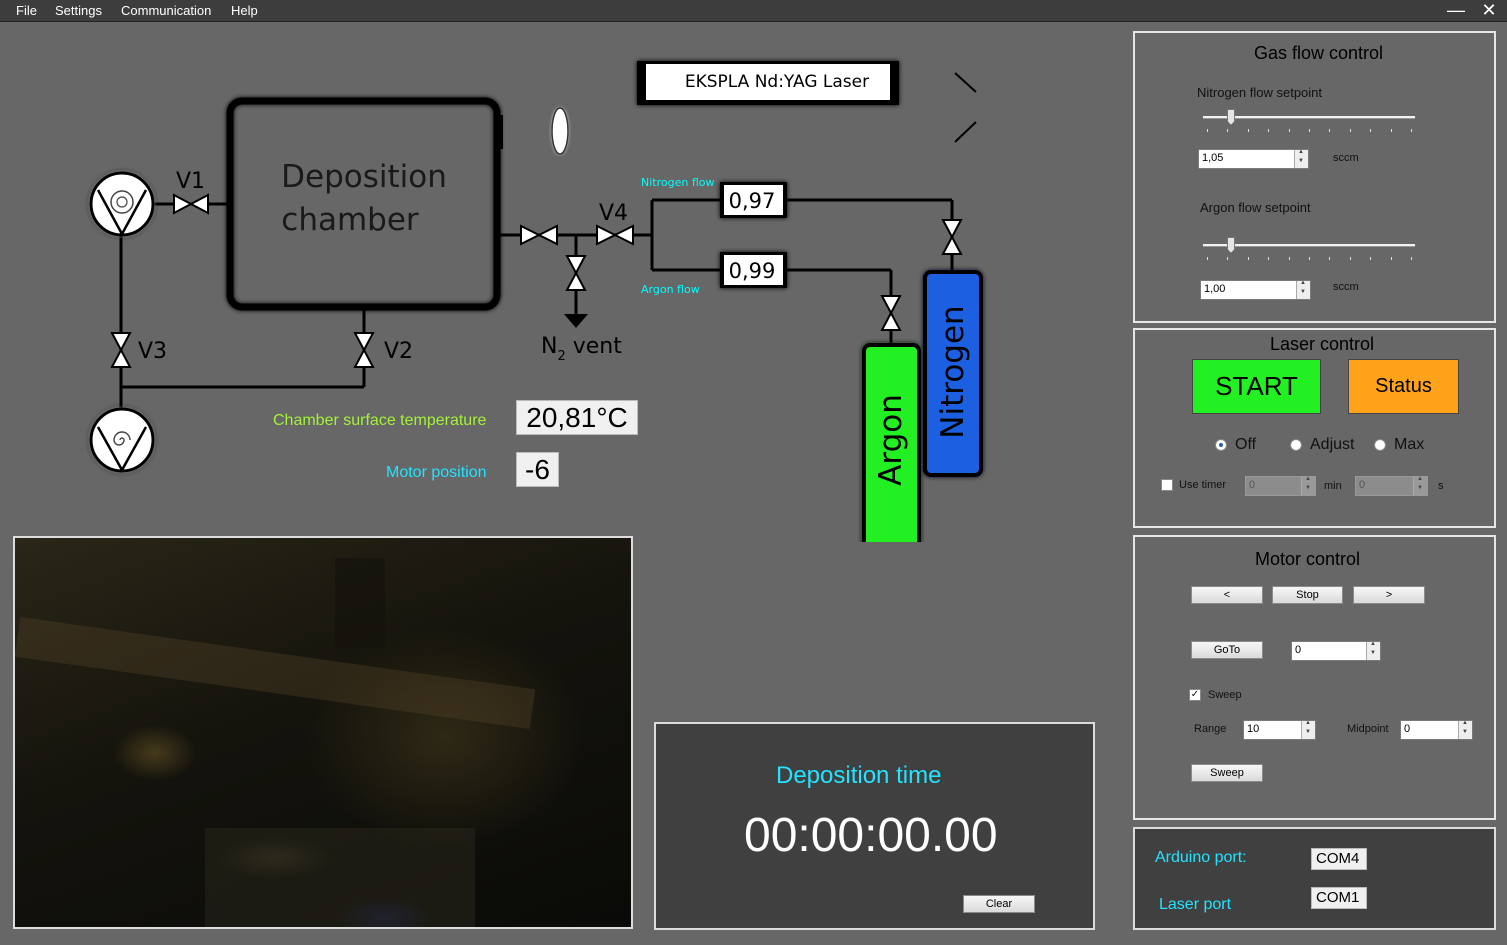  I want to click on argon-flow-label: Argon flow, so click(670, 289).